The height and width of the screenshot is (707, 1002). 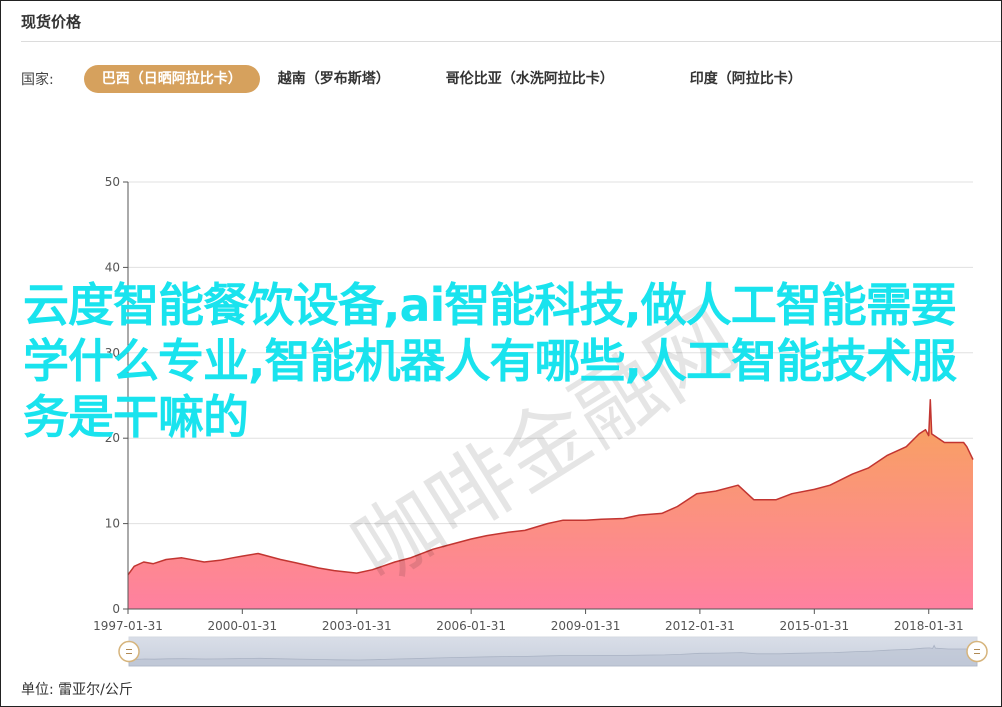 I want to click on y-tick-label: 30, so click(x=112, y=353).